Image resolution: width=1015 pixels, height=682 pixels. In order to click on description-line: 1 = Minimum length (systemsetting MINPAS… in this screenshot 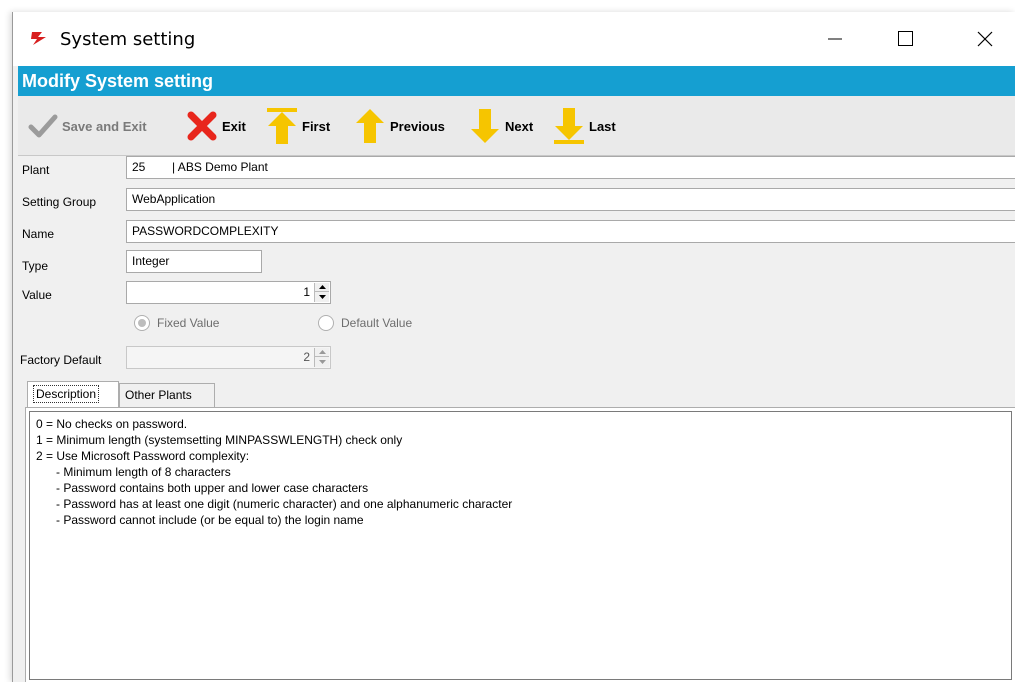, I will do `click(219, 440)`.